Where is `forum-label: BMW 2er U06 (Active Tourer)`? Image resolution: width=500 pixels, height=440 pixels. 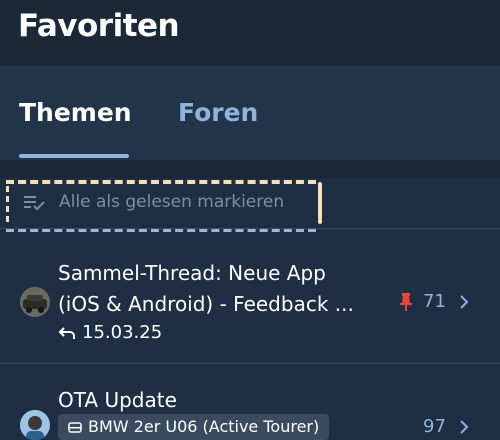
forum-label: BMW 2er U06 (Active Tourer) is located at coordinates (204, 426).